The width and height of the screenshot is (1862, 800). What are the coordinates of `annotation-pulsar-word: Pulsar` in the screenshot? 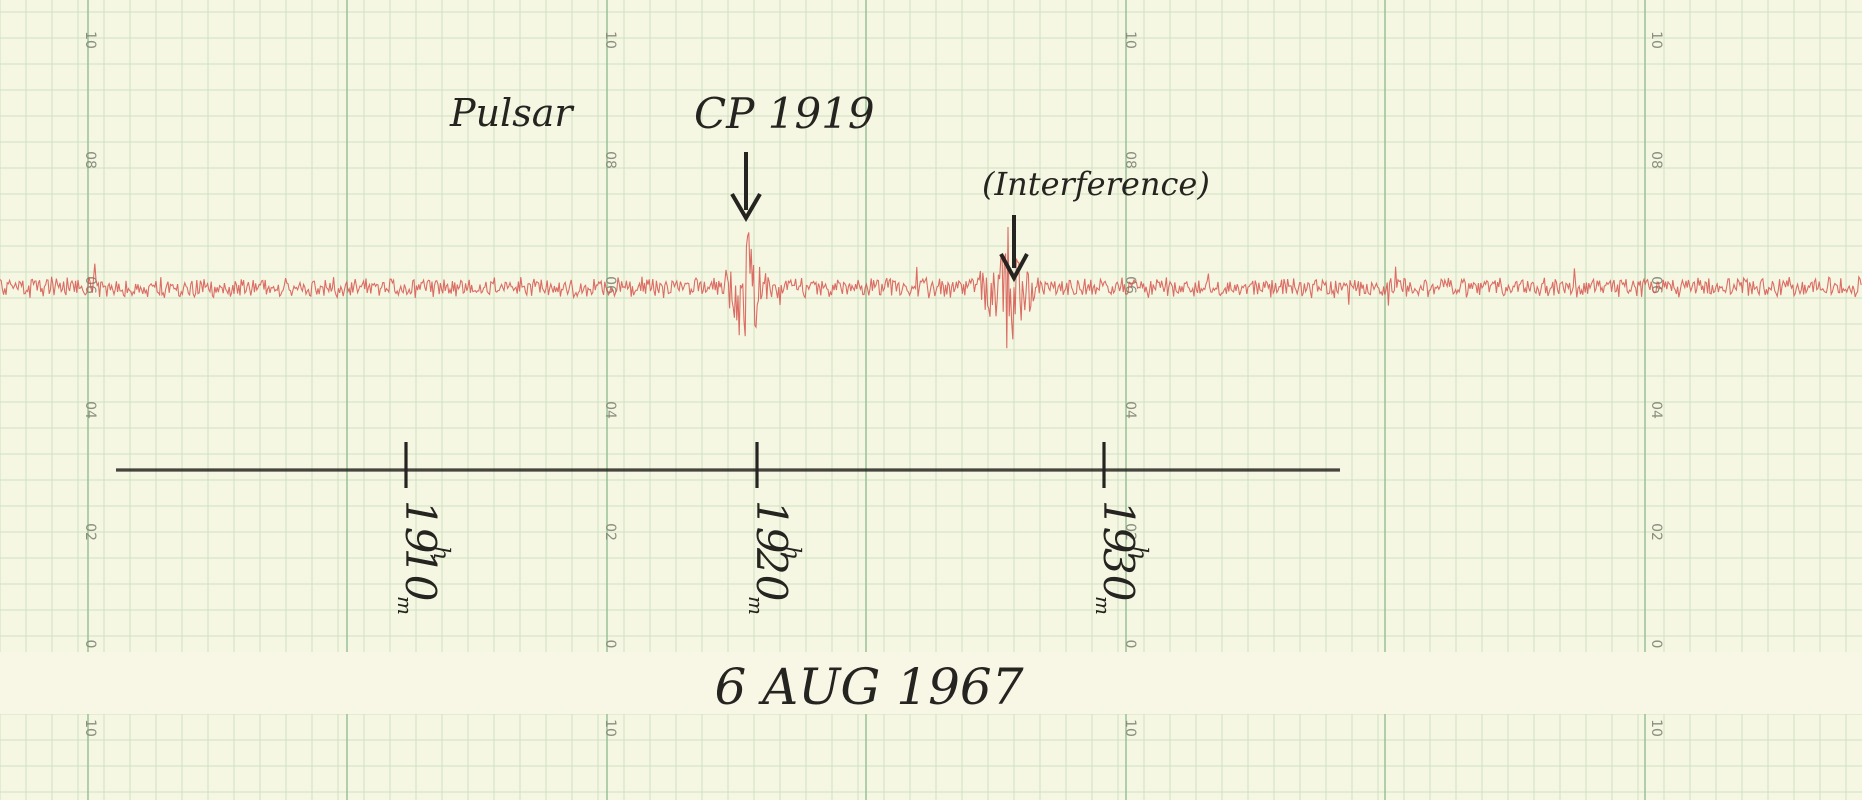 It's located at (512, 113).